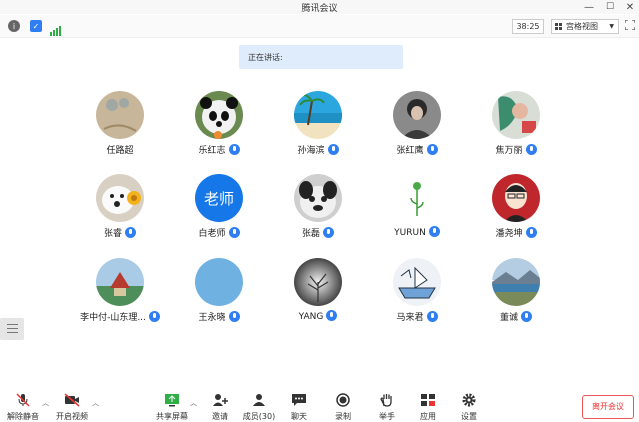  I want to click on record-icon, so click(343, 400).